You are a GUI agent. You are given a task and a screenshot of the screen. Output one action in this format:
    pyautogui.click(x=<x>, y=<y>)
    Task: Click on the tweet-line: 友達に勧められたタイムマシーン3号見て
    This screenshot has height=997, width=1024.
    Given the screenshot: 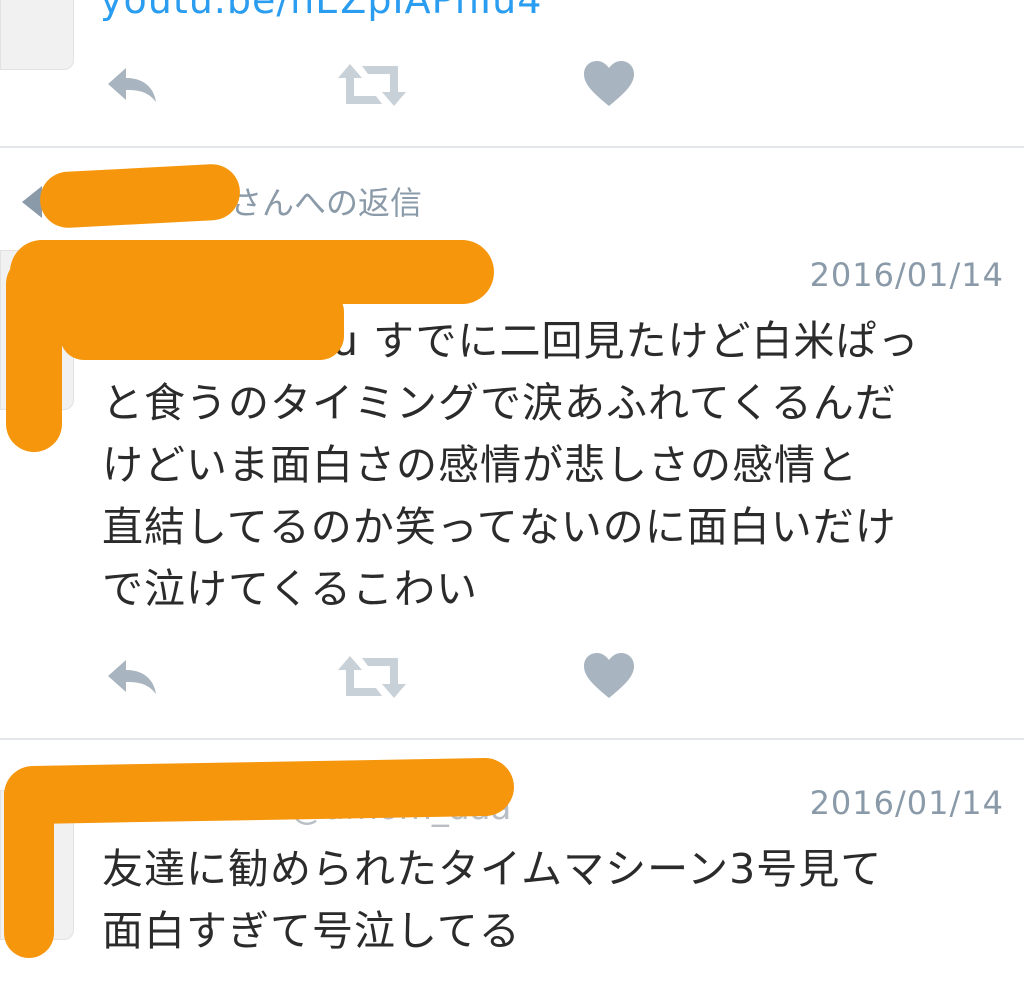 What is the action you would take?
    pyautogui.click(x=492, y=869)
    